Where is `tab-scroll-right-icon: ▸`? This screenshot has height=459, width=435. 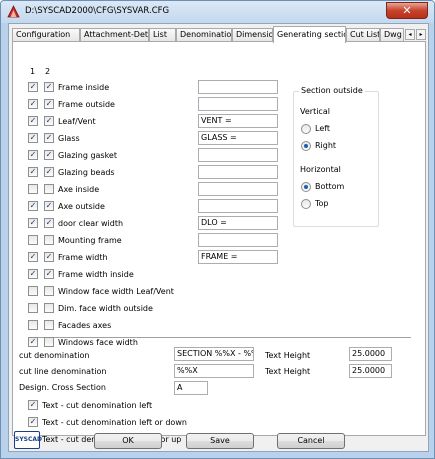
tab-scroll-right-icon: ▸ is located at coordinates (421, 34).